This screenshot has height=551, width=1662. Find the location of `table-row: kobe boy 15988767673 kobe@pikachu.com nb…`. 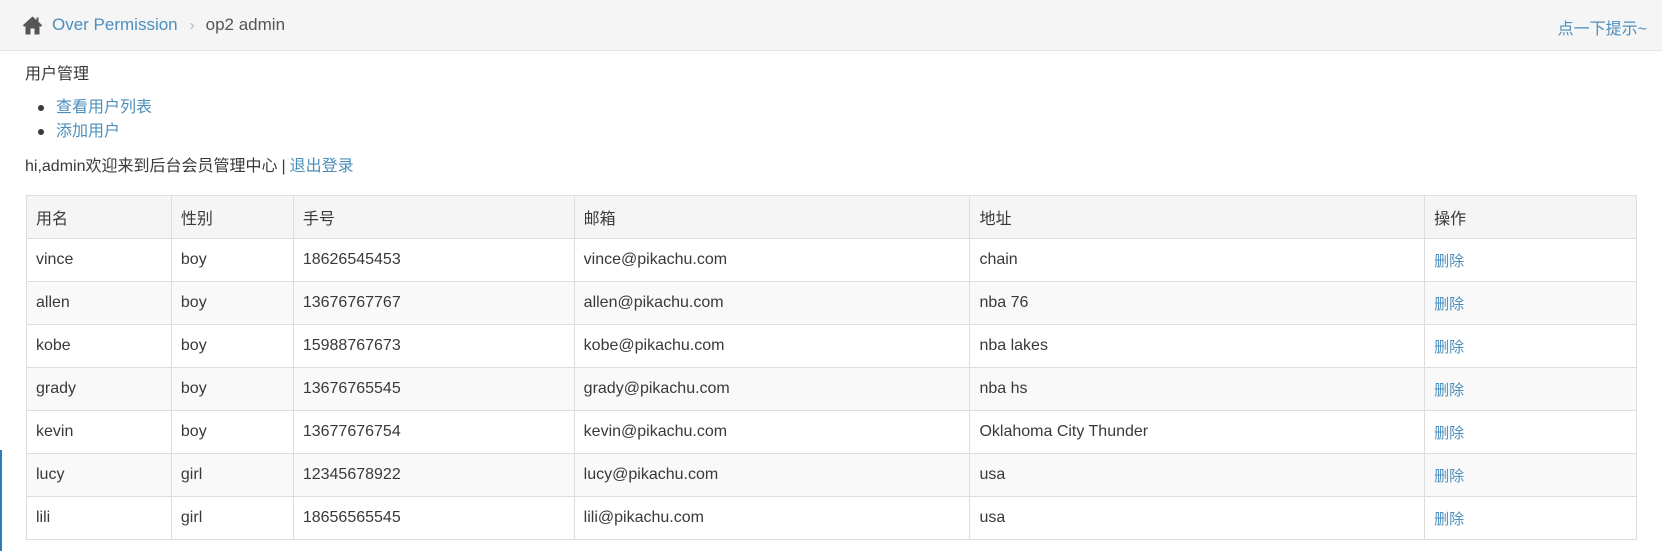

table-row: kobe boy 15988767673 kobe@pikachu.com nb… is located at coordinates (831, 346).